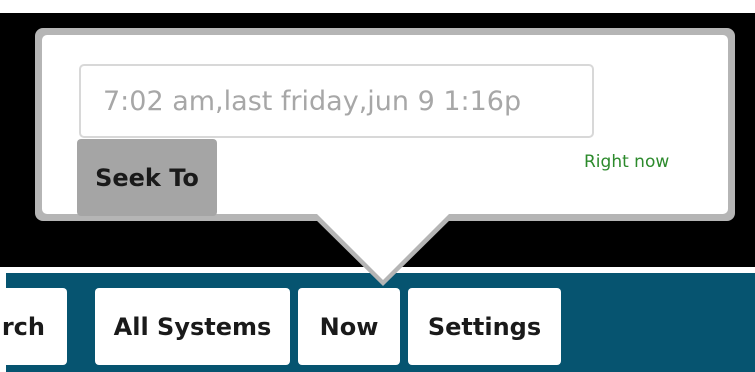  Describe the element at coordinates (383, 246) in the screenshot. I see `popup-pointer` at that location.